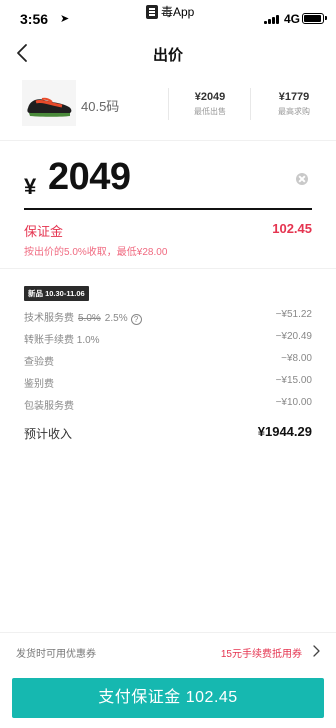 Image resolution: width=336 pixels, height=728 pixels. Describe the element at coordinates (56, 654) in the screenshot. I see `coupon-label: 发货时可用优惠券` at that location.